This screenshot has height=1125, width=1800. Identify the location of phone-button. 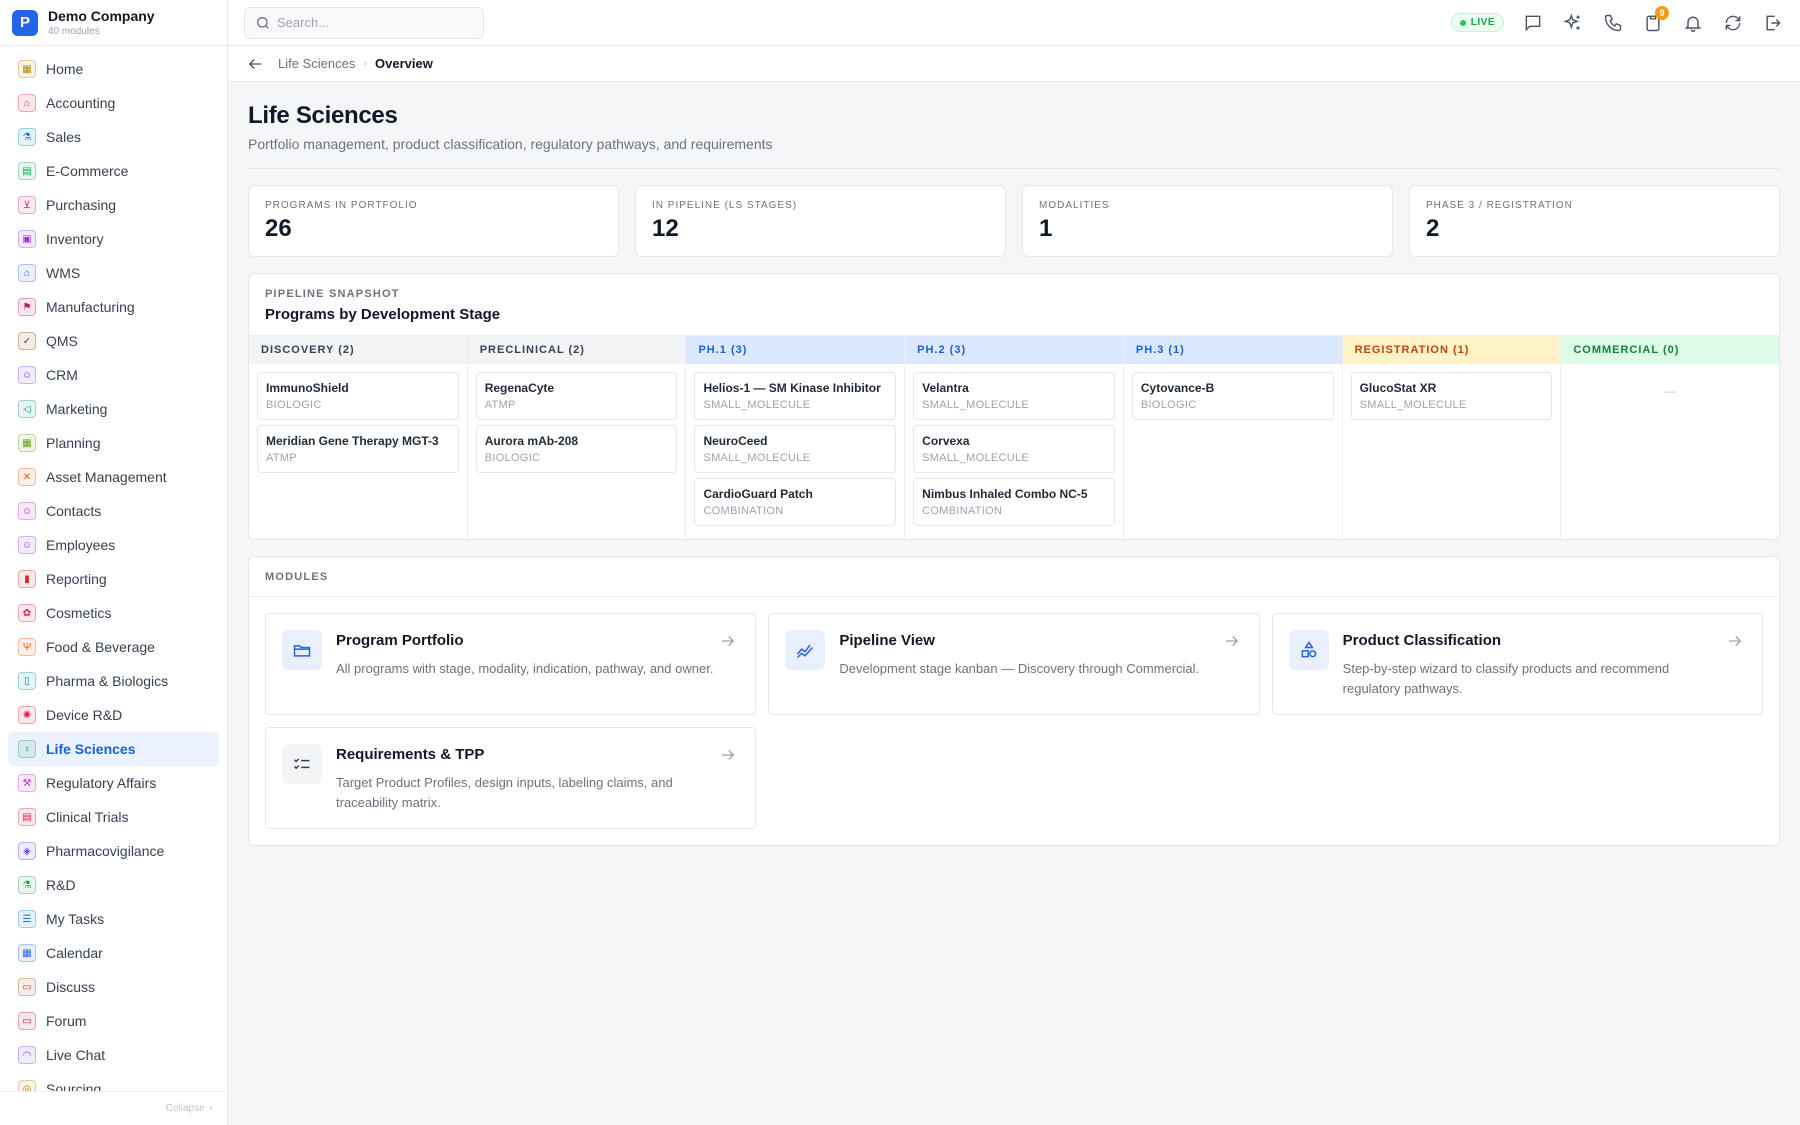
(1613, 23).